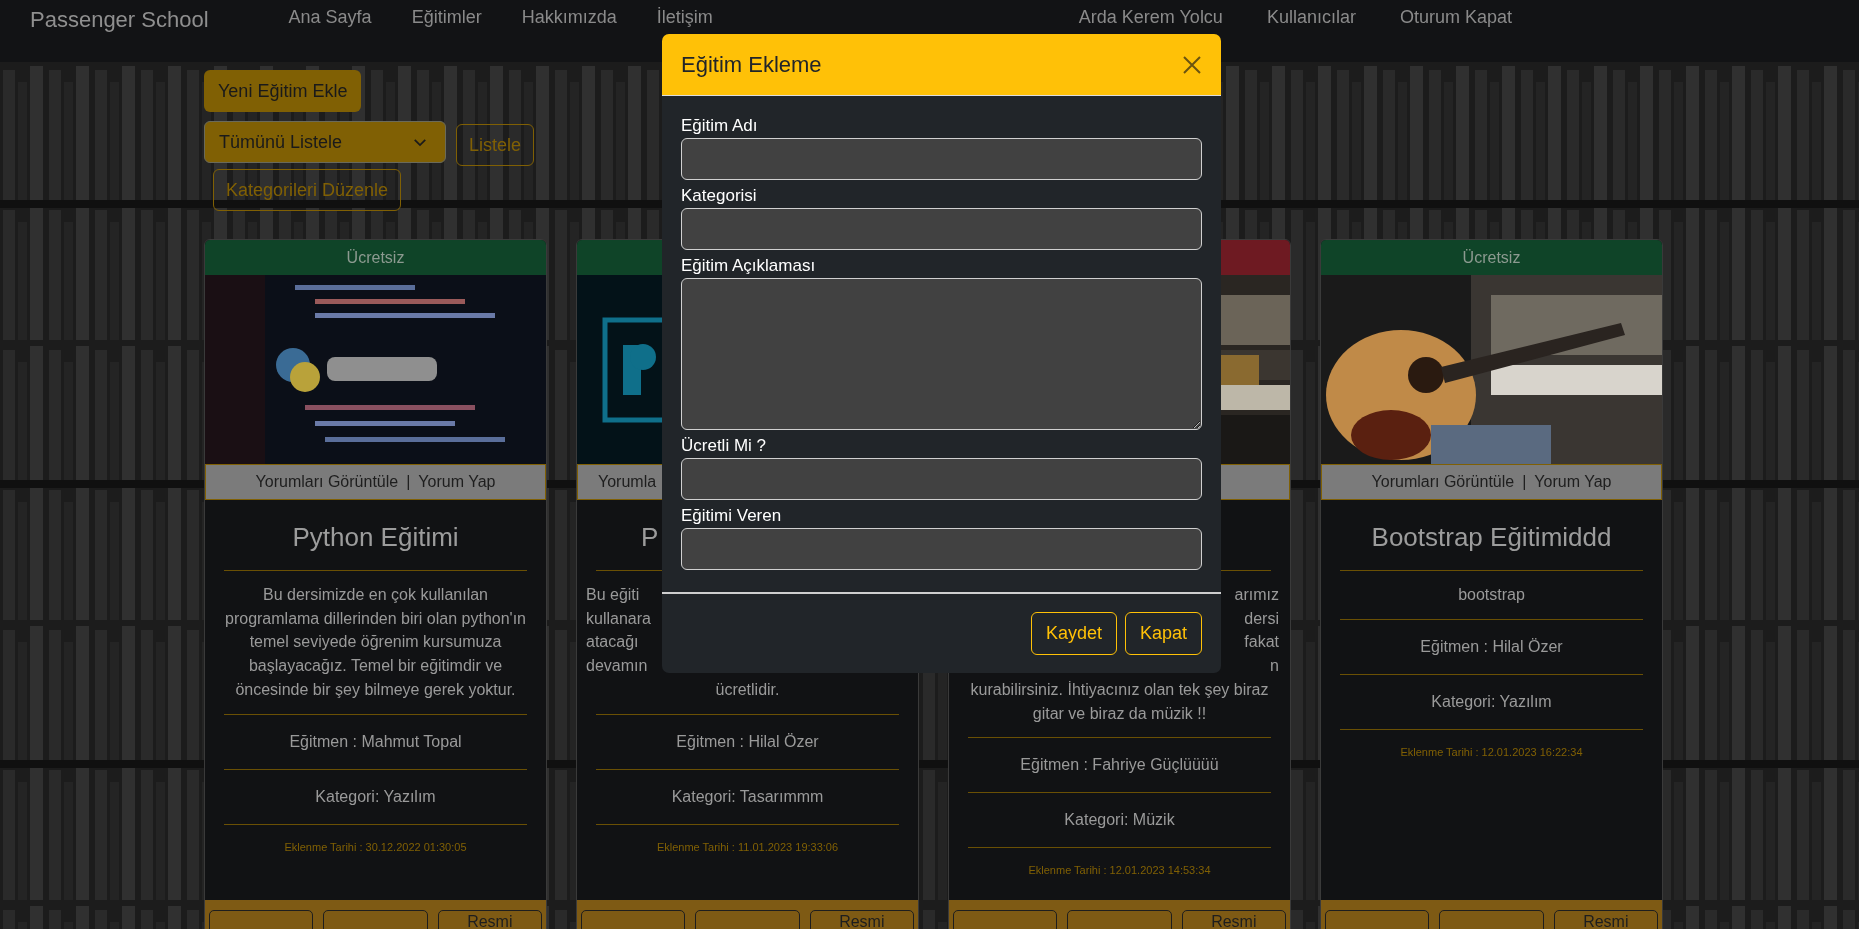 The height and width of the screenshot is (929, 1859). What do you see at coordinates (1455, 17) in the screenshot?
I see `nav-link: Oturum Kapat` at bounding box center [1455, 17].